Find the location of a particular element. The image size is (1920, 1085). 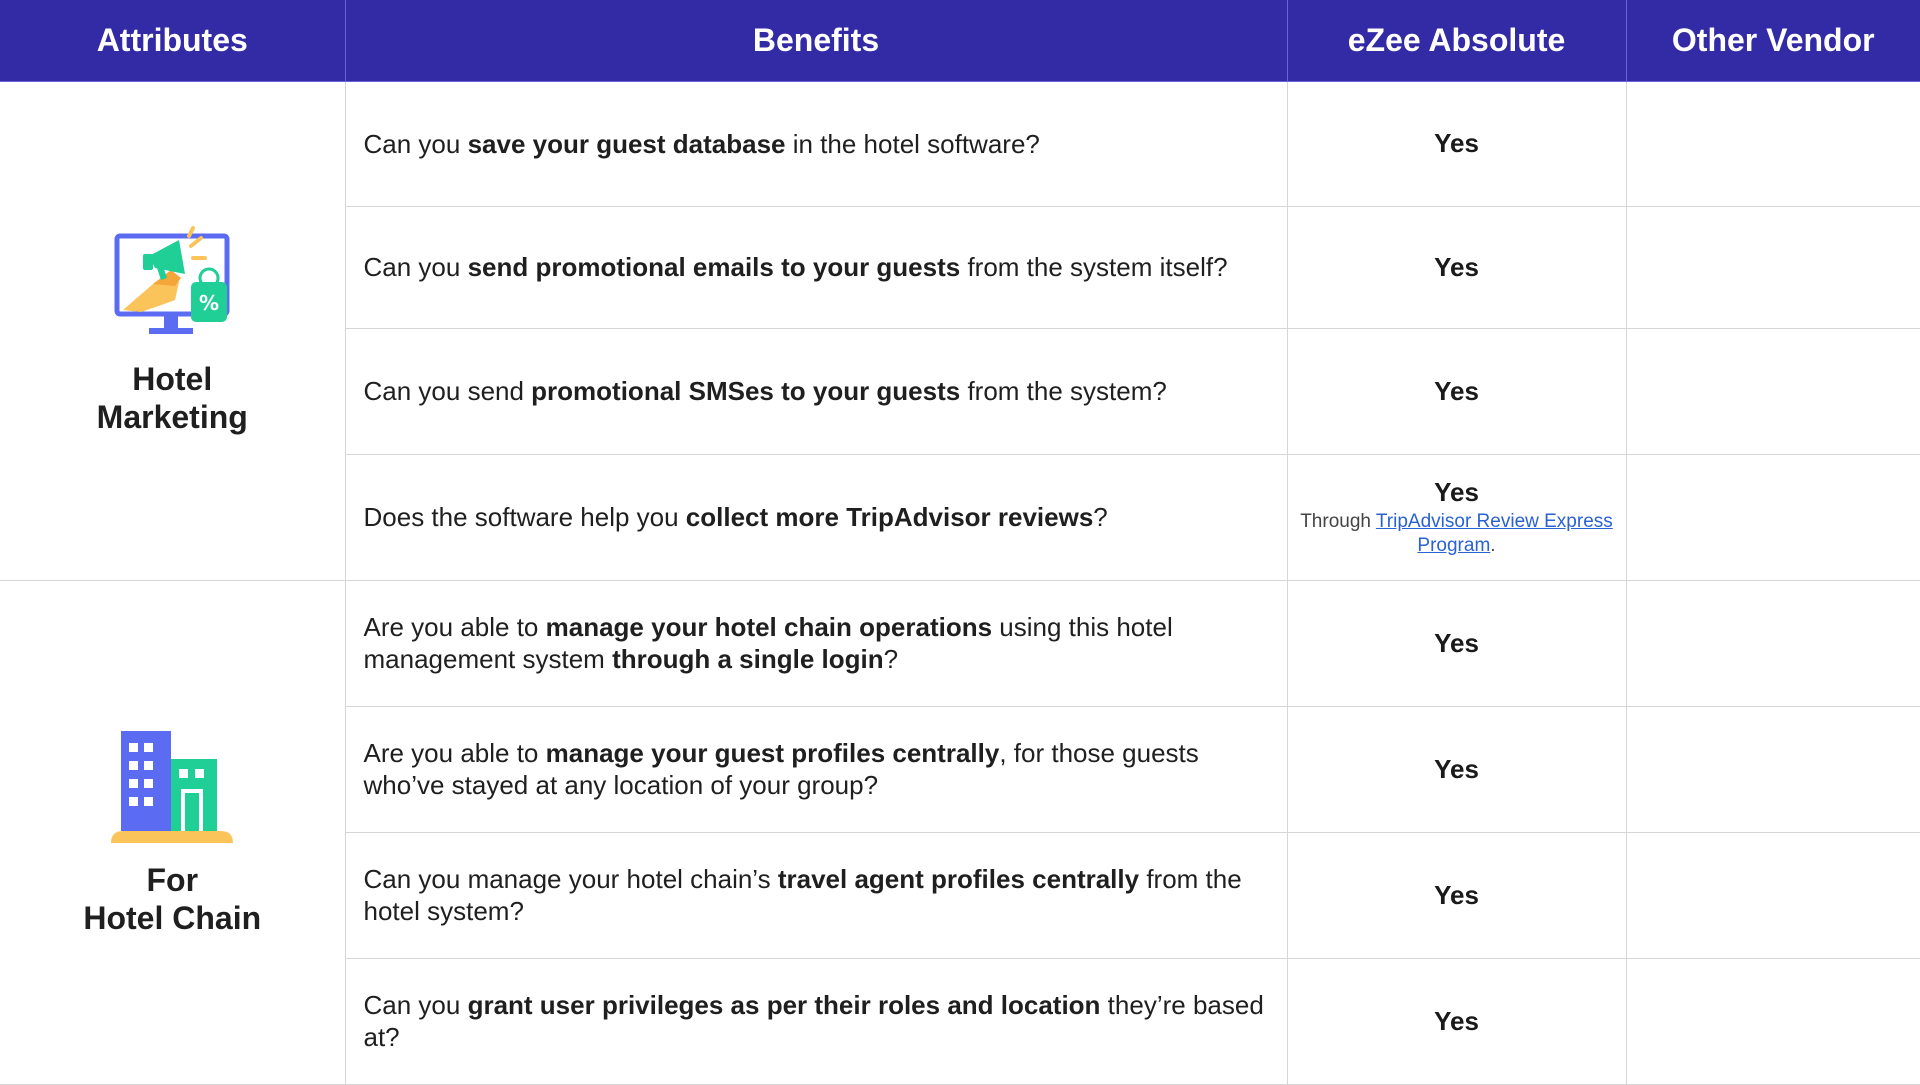

attribute-hotel-chain: For Hotel Chain is located at coordinates (173, 832).